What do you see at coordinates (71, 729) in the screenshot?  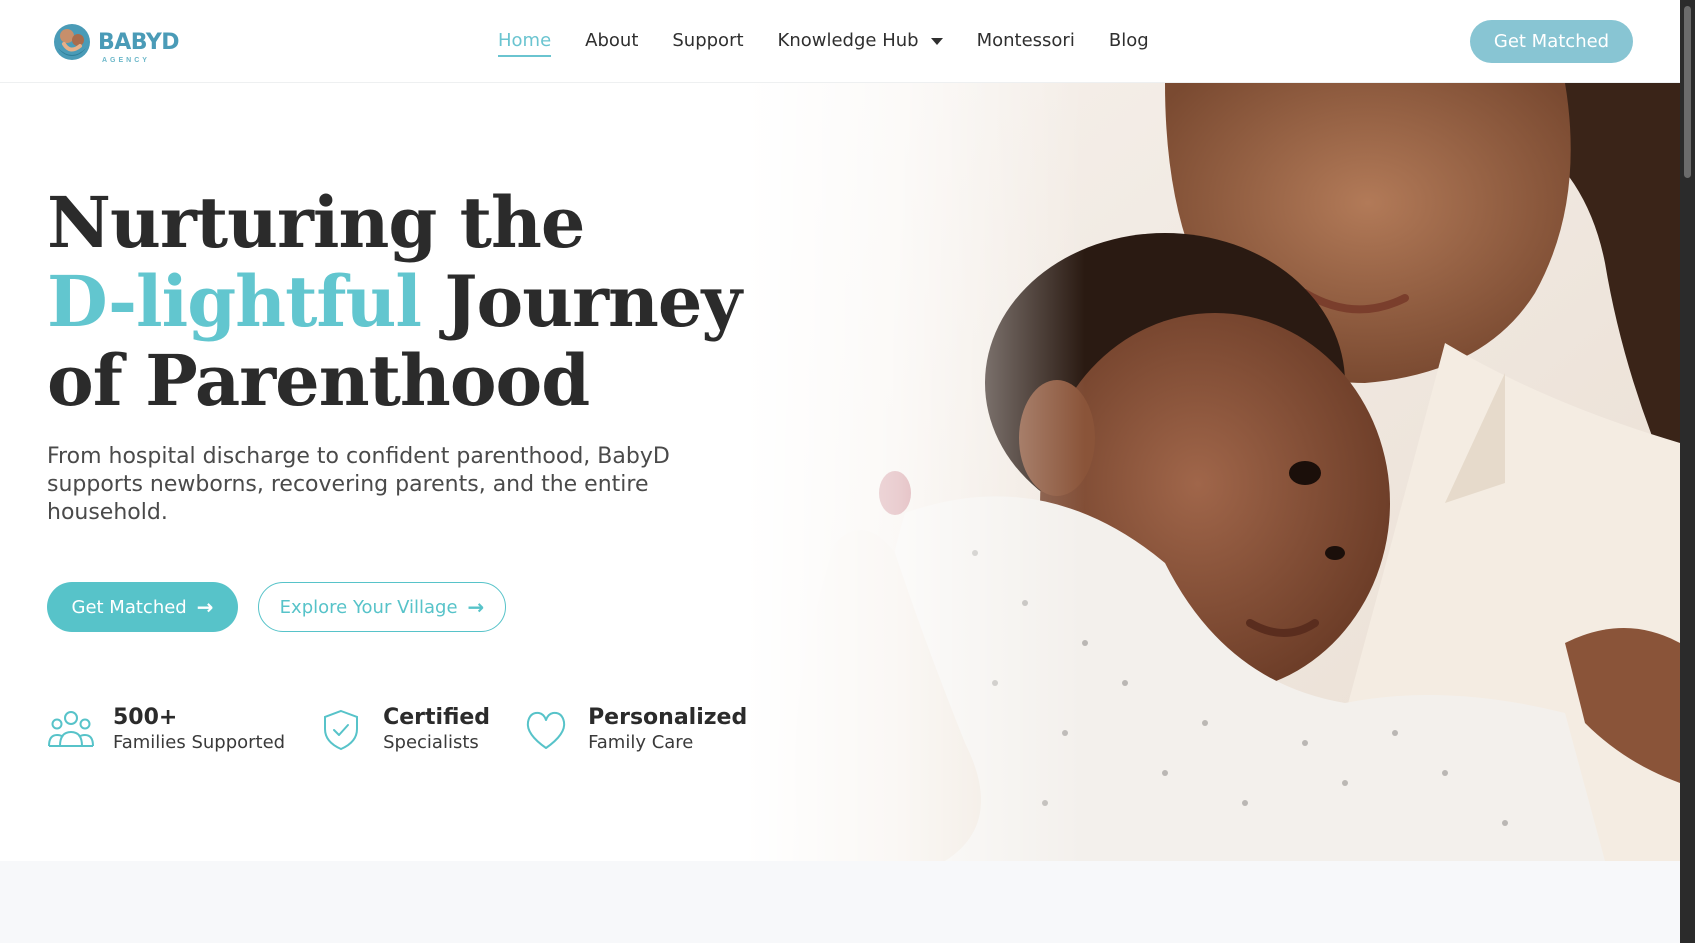 I see `families-icon` at bounding box center [71, 729].